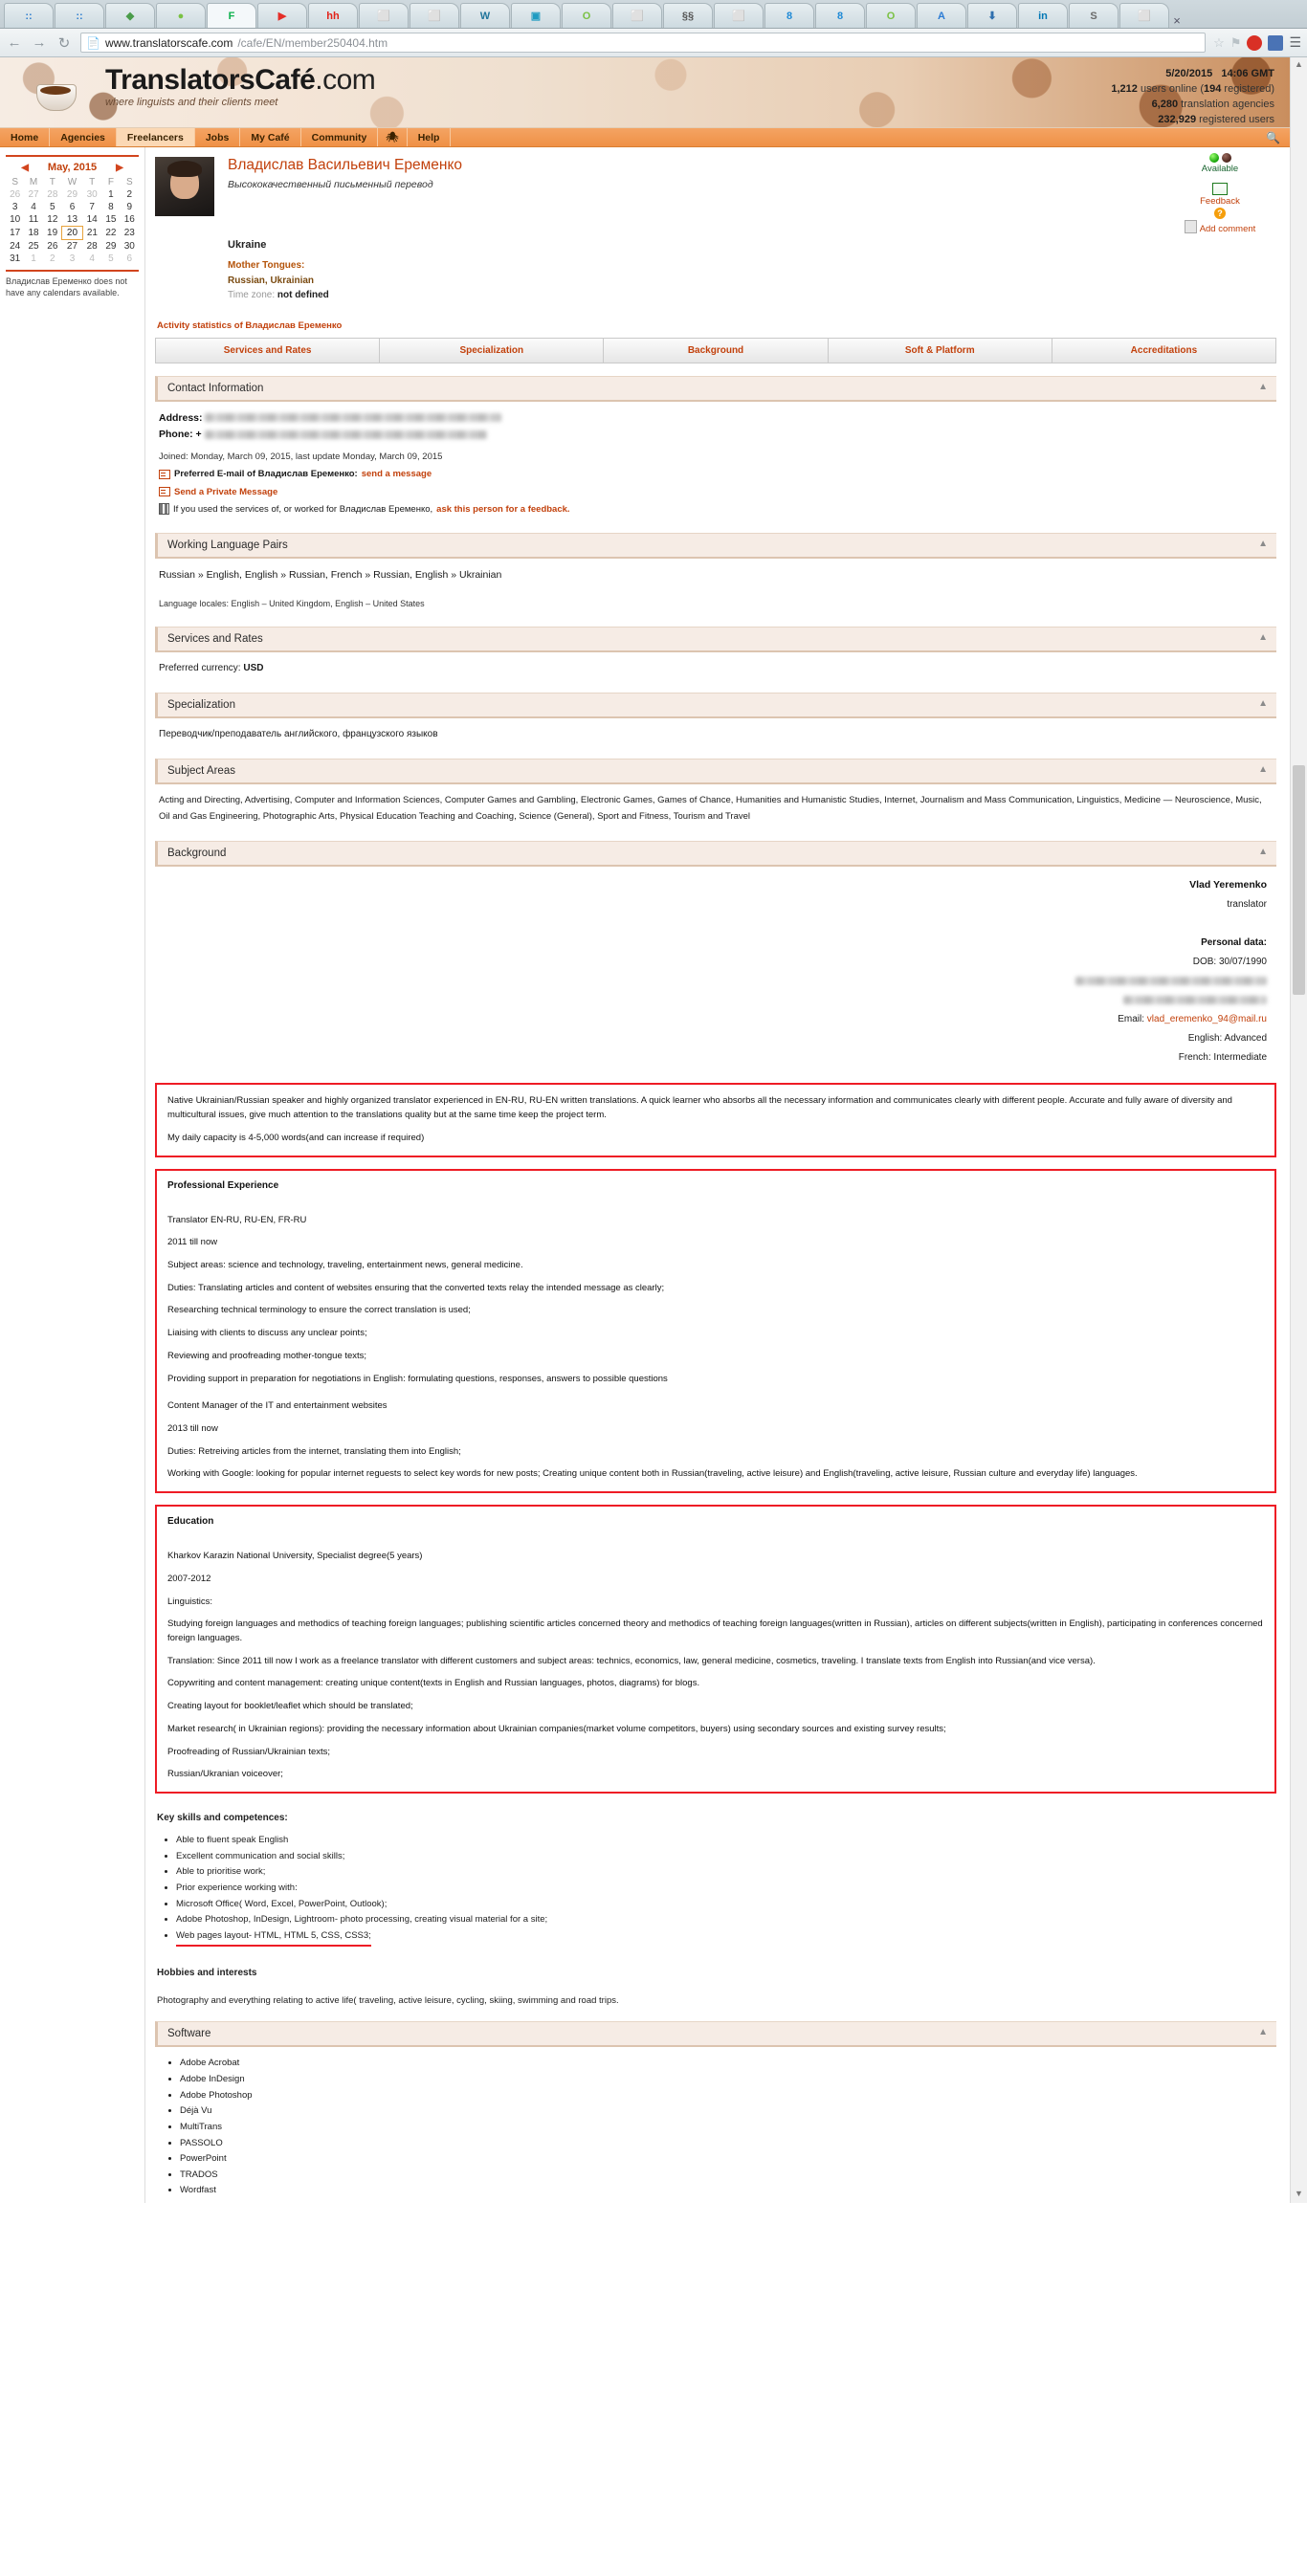  What do you see at coordinates (940, 350) in the screenshot?
I see `tab-soft-platform: Soft & Platform` at bounding box center [940, 350].